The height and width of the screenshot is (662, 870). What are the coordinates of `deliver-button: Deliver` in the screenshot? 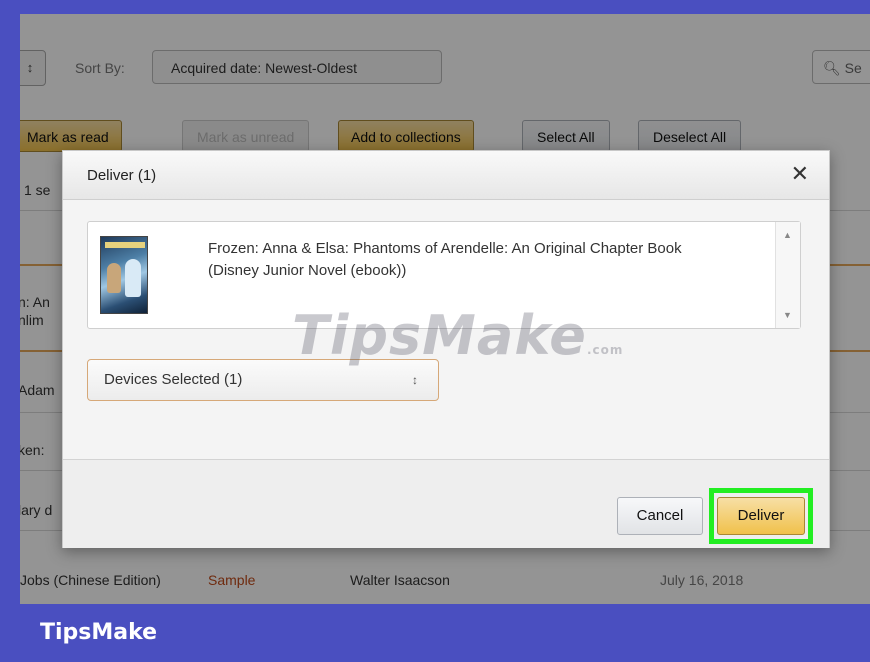 It's located at (761, 516).